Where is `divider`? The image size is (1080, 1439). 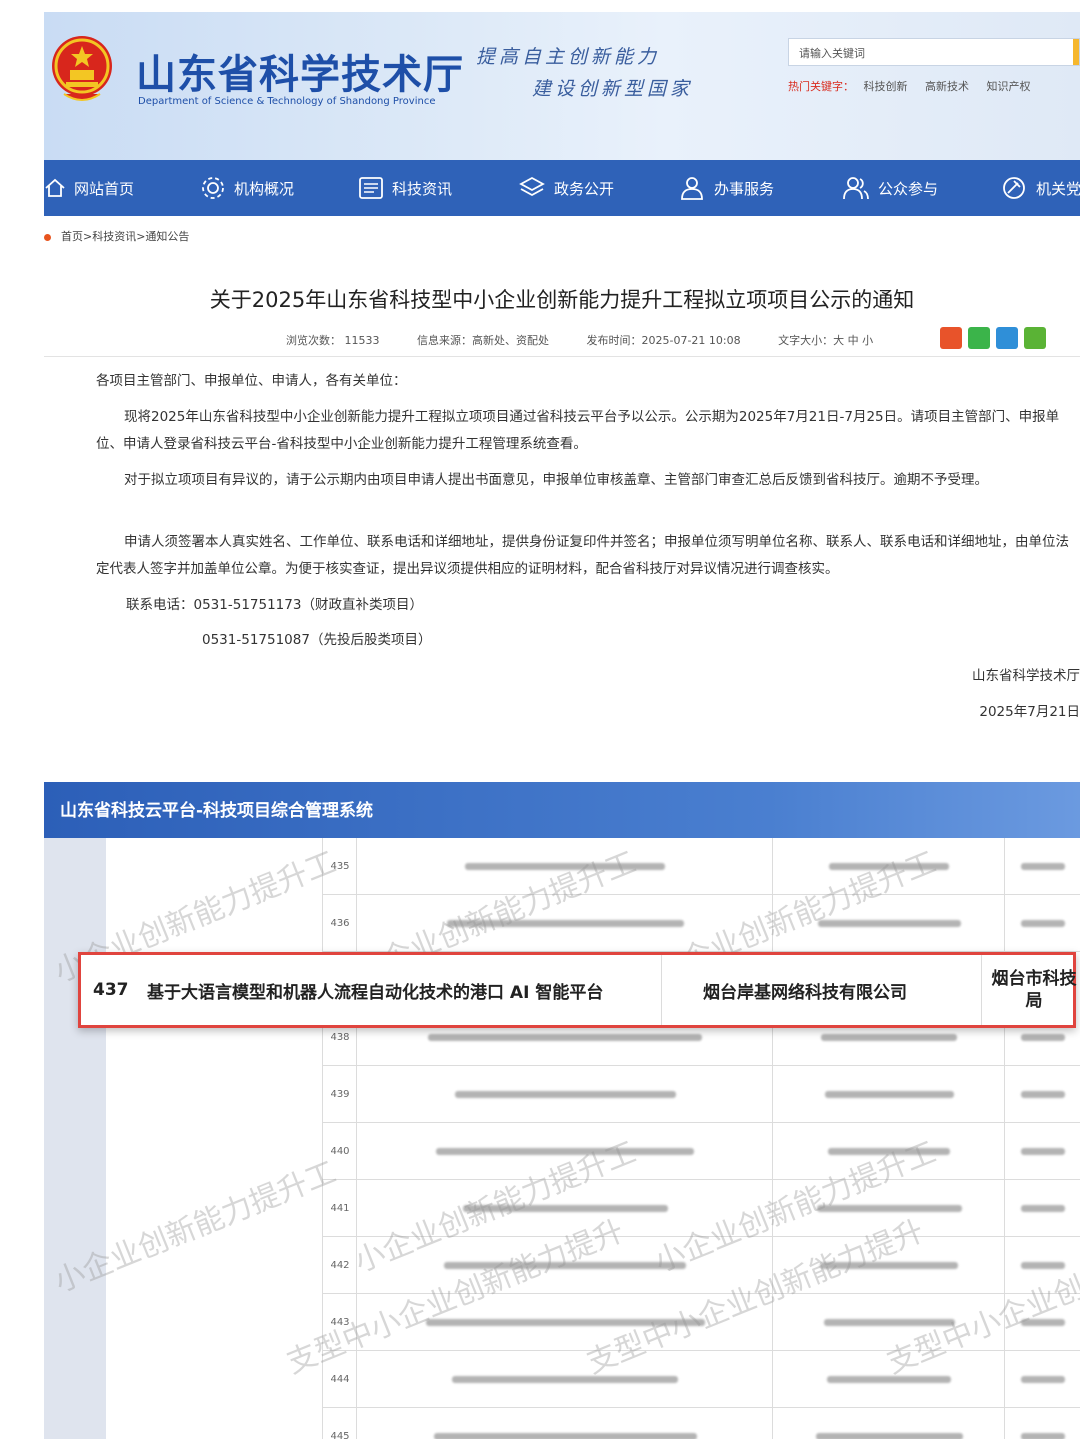 divider is located at coordinates (562, 356).